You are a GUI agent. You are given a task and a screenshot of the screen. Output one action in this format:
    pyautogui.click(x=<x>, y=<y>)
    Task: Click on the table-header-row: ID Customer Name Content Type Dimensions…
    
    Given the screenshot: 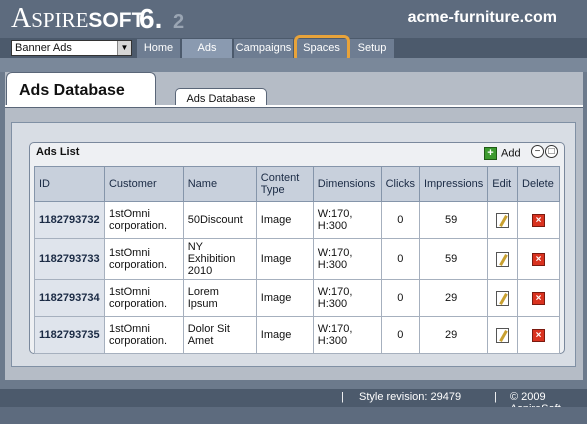 What is the action you would take?
    pyautogui.click(x=297, y=184)
    